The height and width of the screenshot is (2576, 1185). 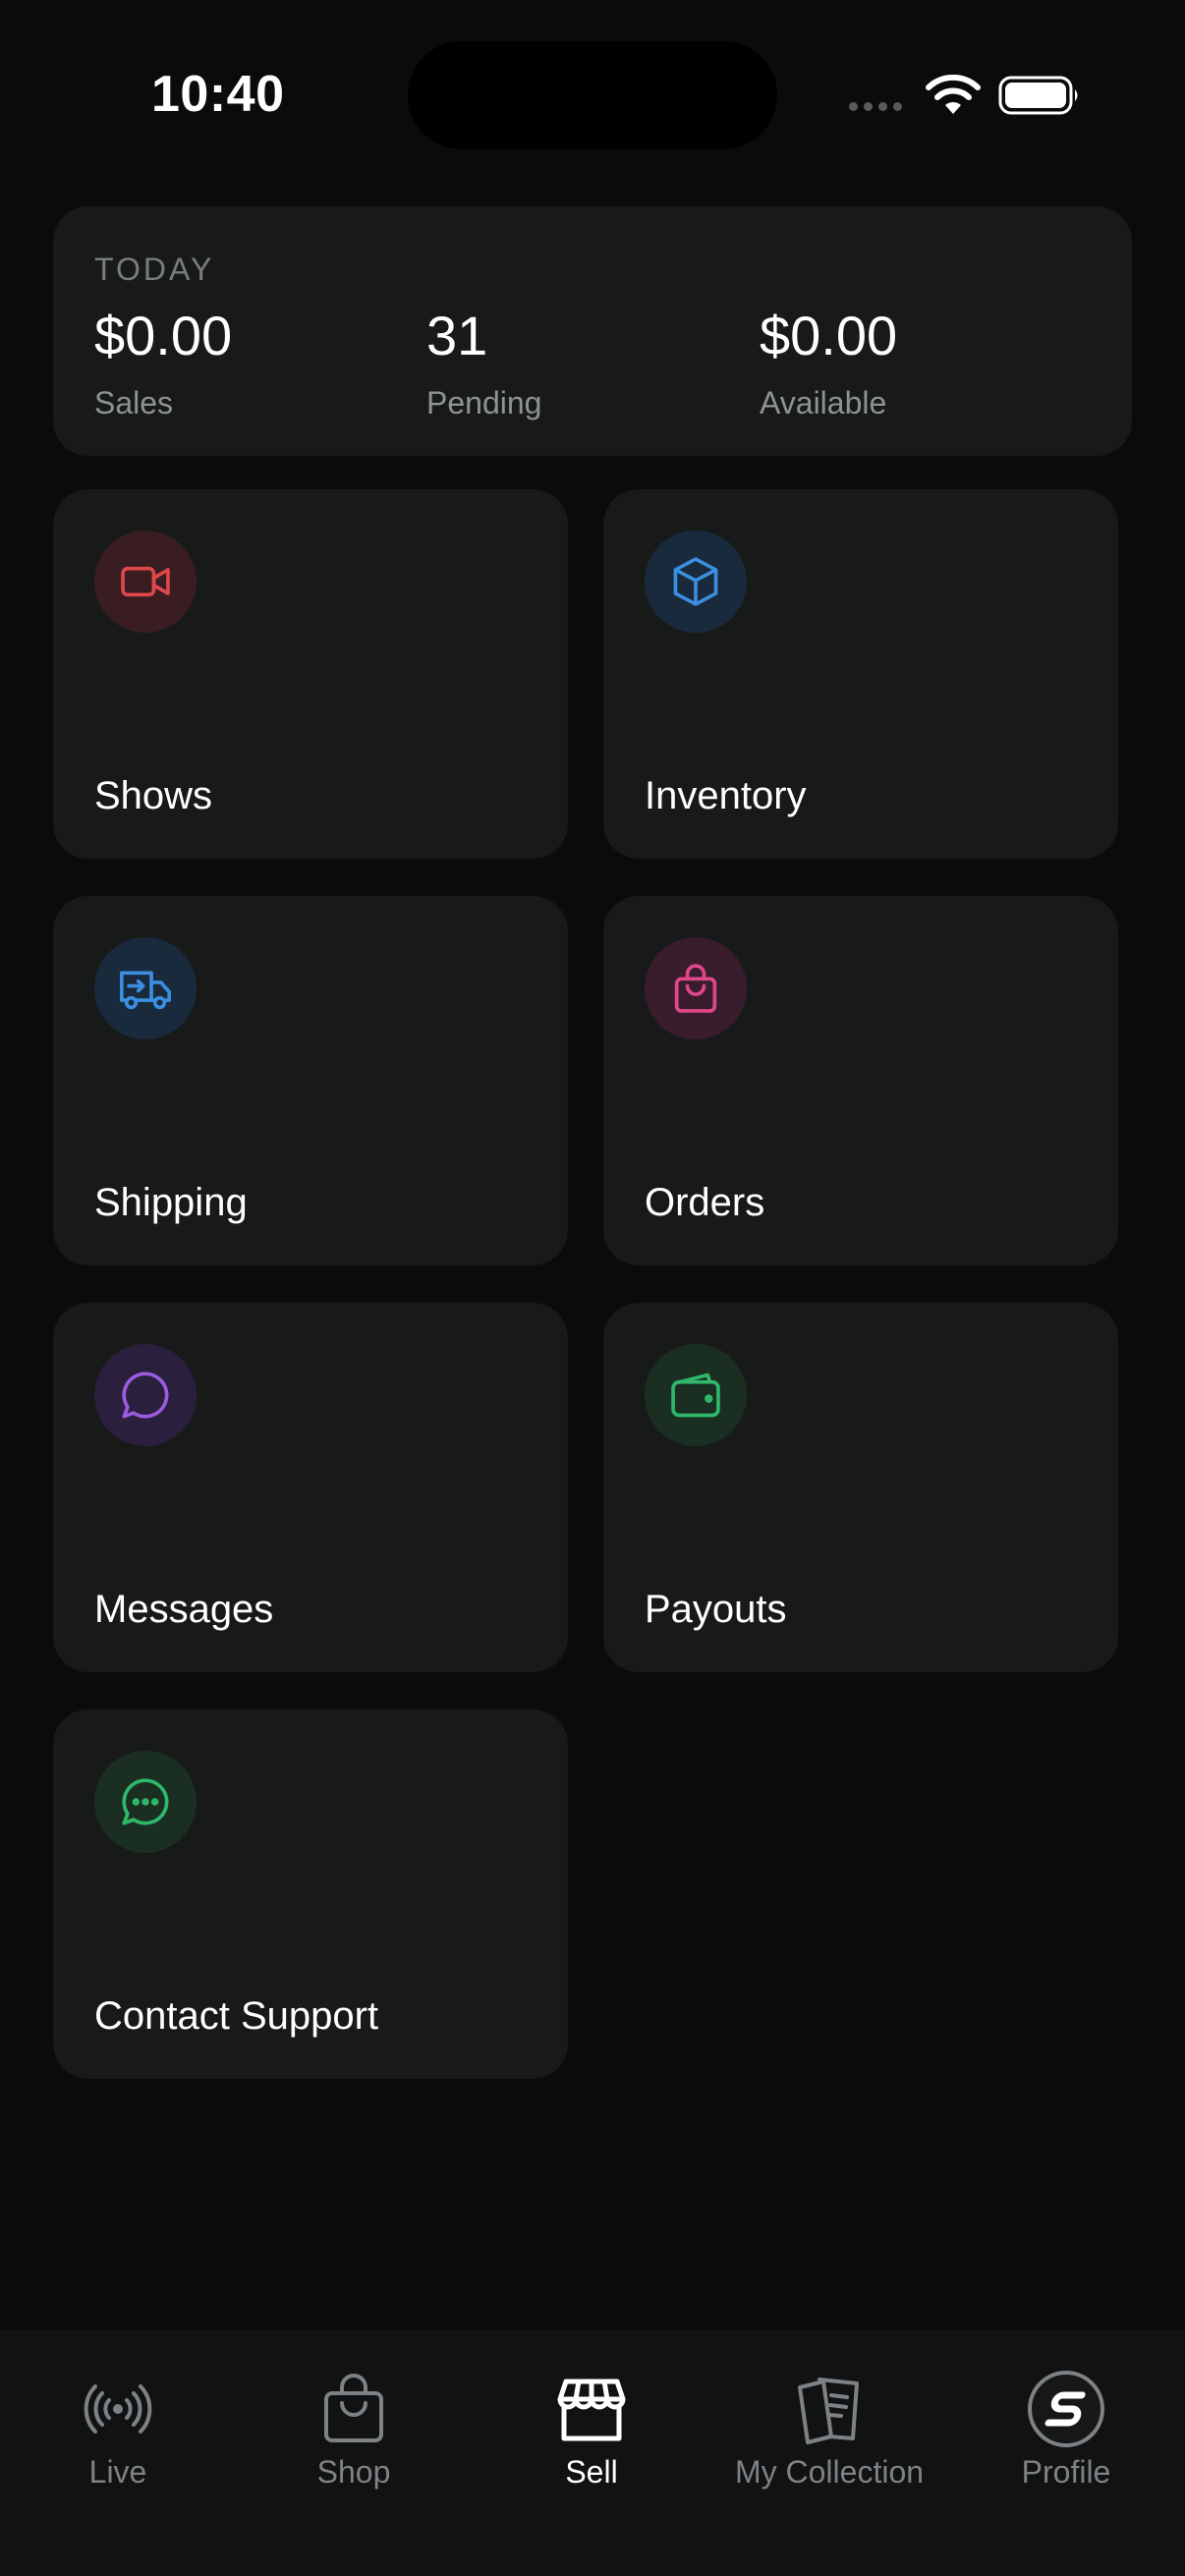 What do you see at coordinates (118, 2472) in the screenshot?
I see `nav-label: Live` at bounding box center [118, 2472].